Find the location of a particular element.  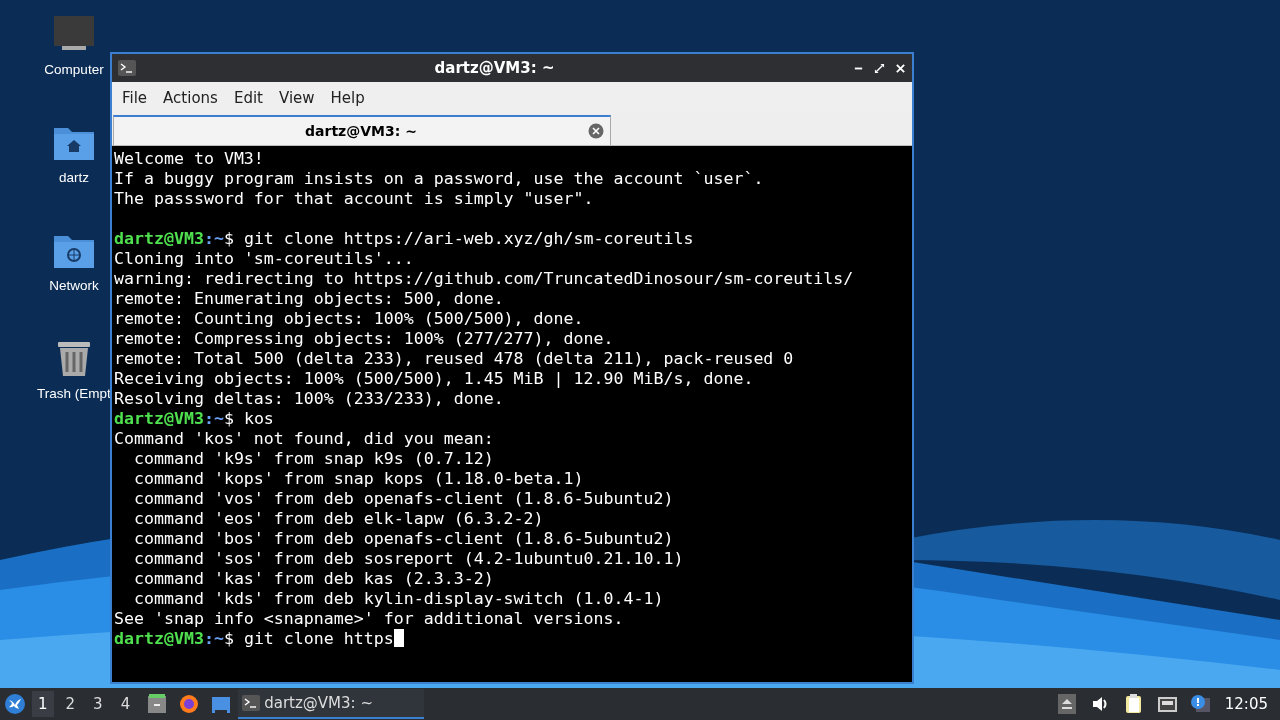

taskbar-task: dartz@VM3: ~ is located at coordinates (331, 704).